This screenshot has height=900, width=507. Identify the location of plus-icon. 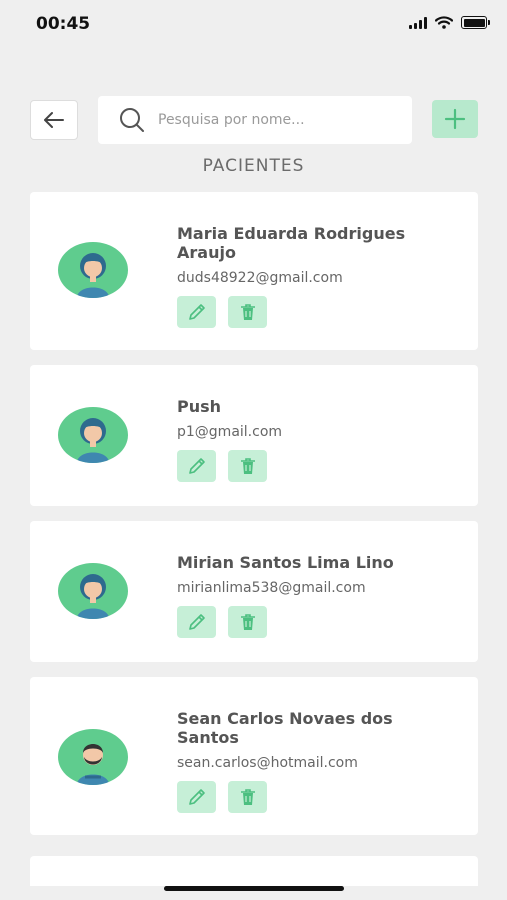
(455, 119).